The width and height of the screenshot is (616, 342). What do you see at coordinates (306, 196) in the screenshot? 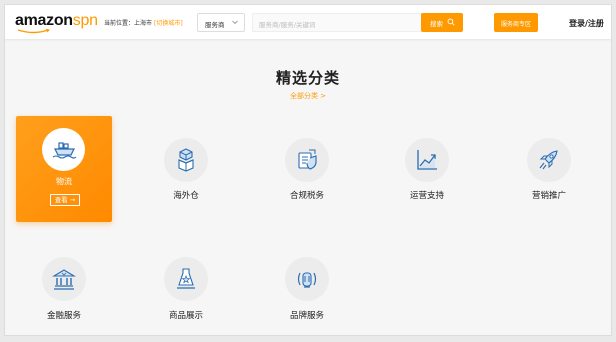
I see `category-label: 合规税务` at bounding box center [306, 196].